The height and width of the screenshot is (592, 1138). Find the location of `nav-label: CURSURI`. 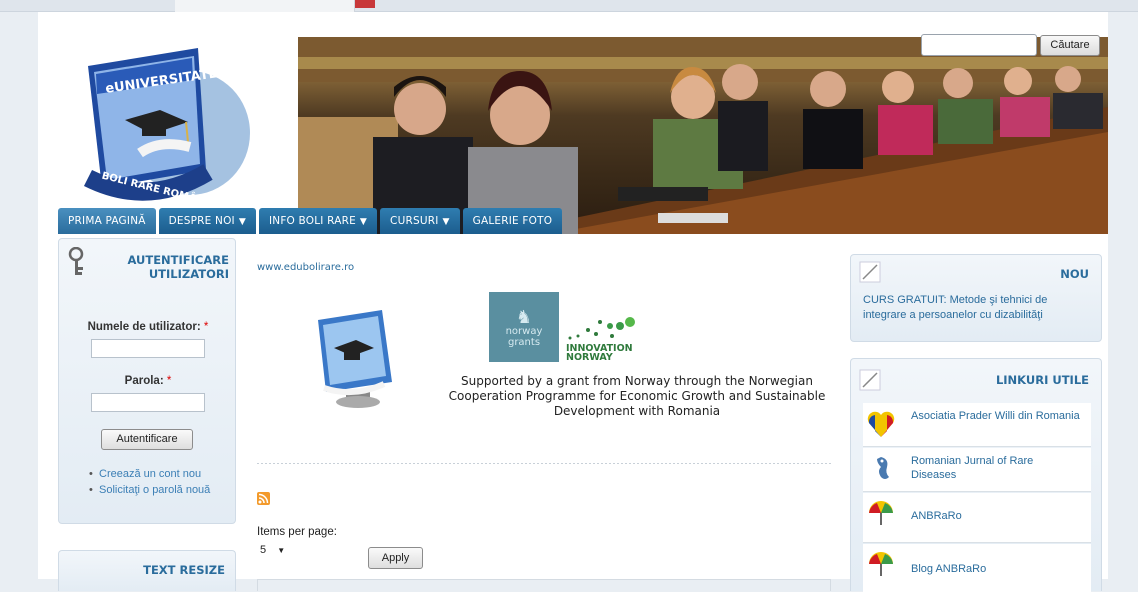

nav-label: CURSURI is located at coordinates (414, 221).